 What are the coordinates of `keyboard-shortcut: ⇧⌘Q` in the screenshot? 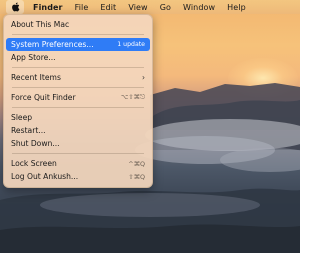 It's located at (136, 176).